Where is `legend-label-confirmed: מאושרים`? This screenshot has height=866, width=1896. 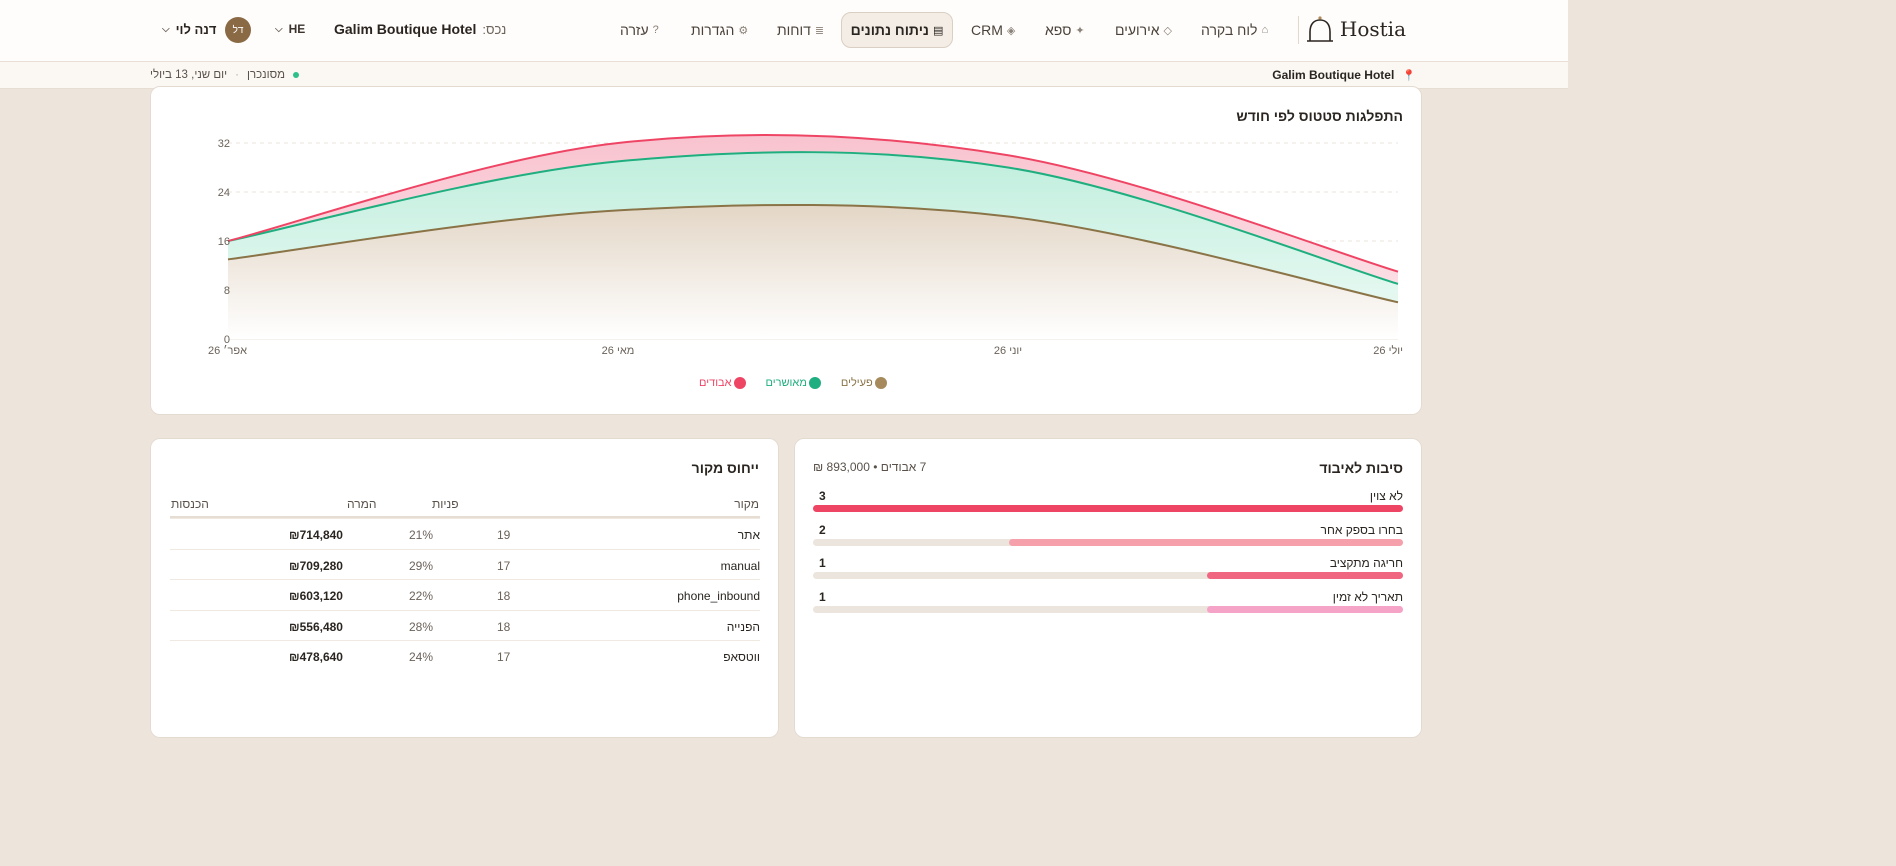
legend-label-confirmed: מאושרים is located at coordinates (786, 383).